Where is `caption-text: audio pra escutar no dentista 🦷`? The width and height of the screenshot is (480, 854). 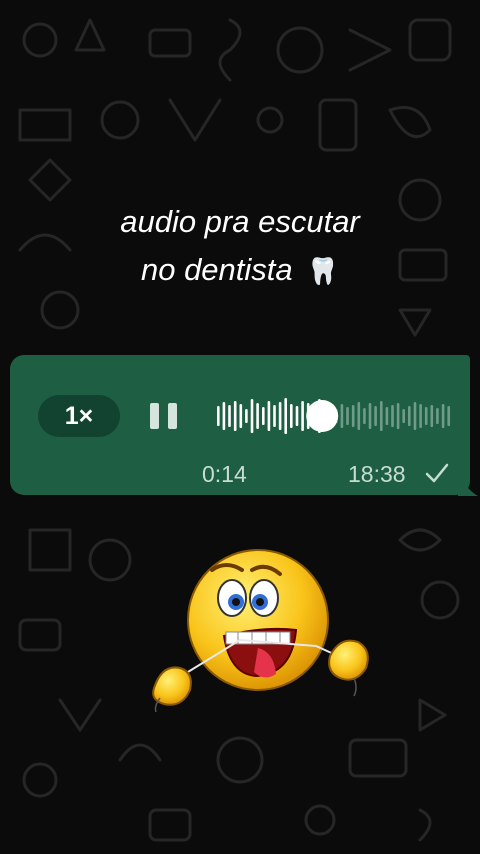
caption-text: audio pra escutar no dentista 🦷 is located at coordinates (240, 246).